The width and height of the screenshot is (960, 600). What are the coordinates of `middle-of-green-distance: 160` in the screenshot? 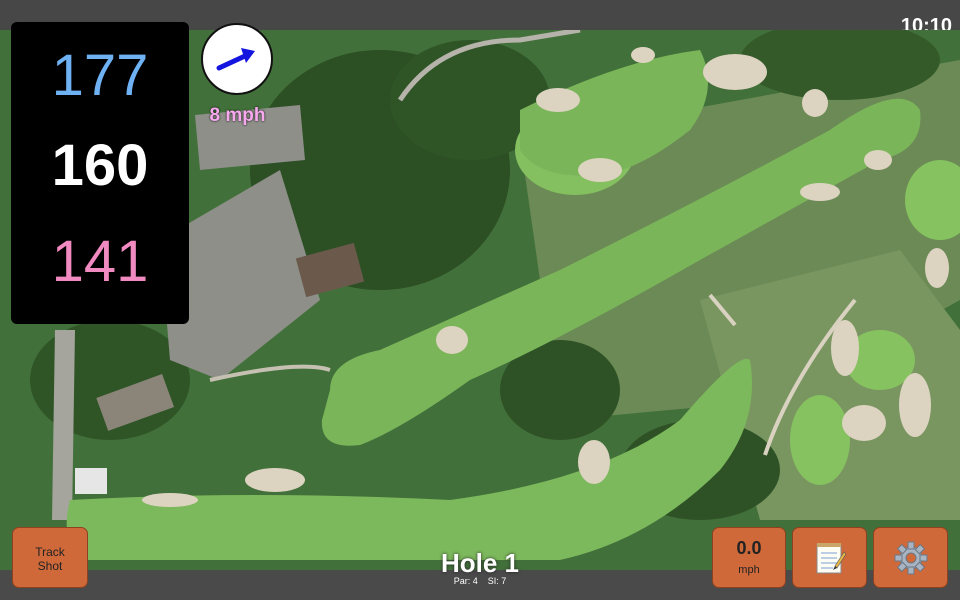 It's located at (100, 165).